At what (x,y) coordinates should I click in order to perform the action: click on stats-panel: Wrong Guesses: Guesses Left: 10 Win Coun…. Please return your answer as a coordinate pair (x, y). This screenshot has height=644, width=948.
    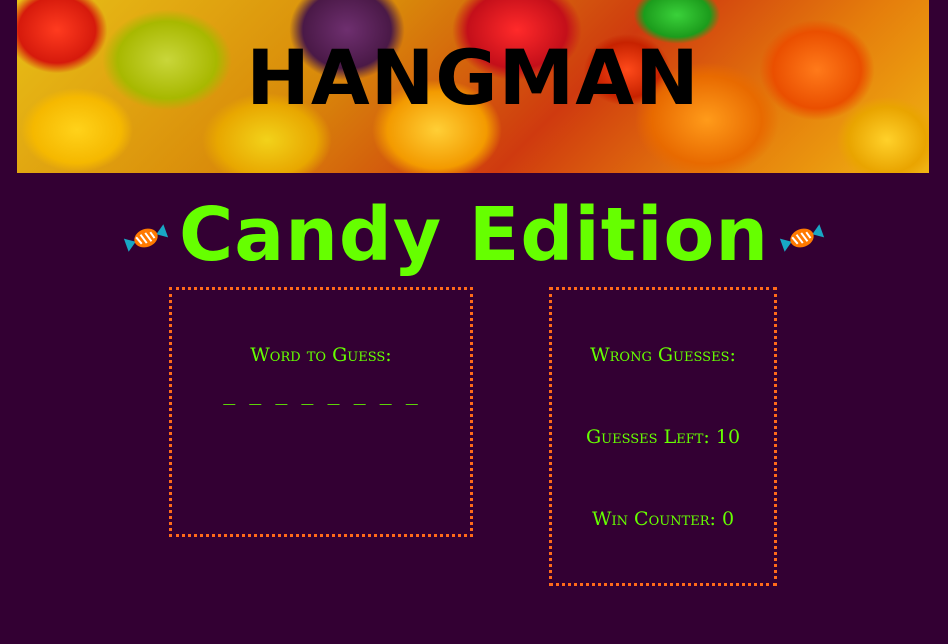
    Looking at the image, I should click on (663, 436).